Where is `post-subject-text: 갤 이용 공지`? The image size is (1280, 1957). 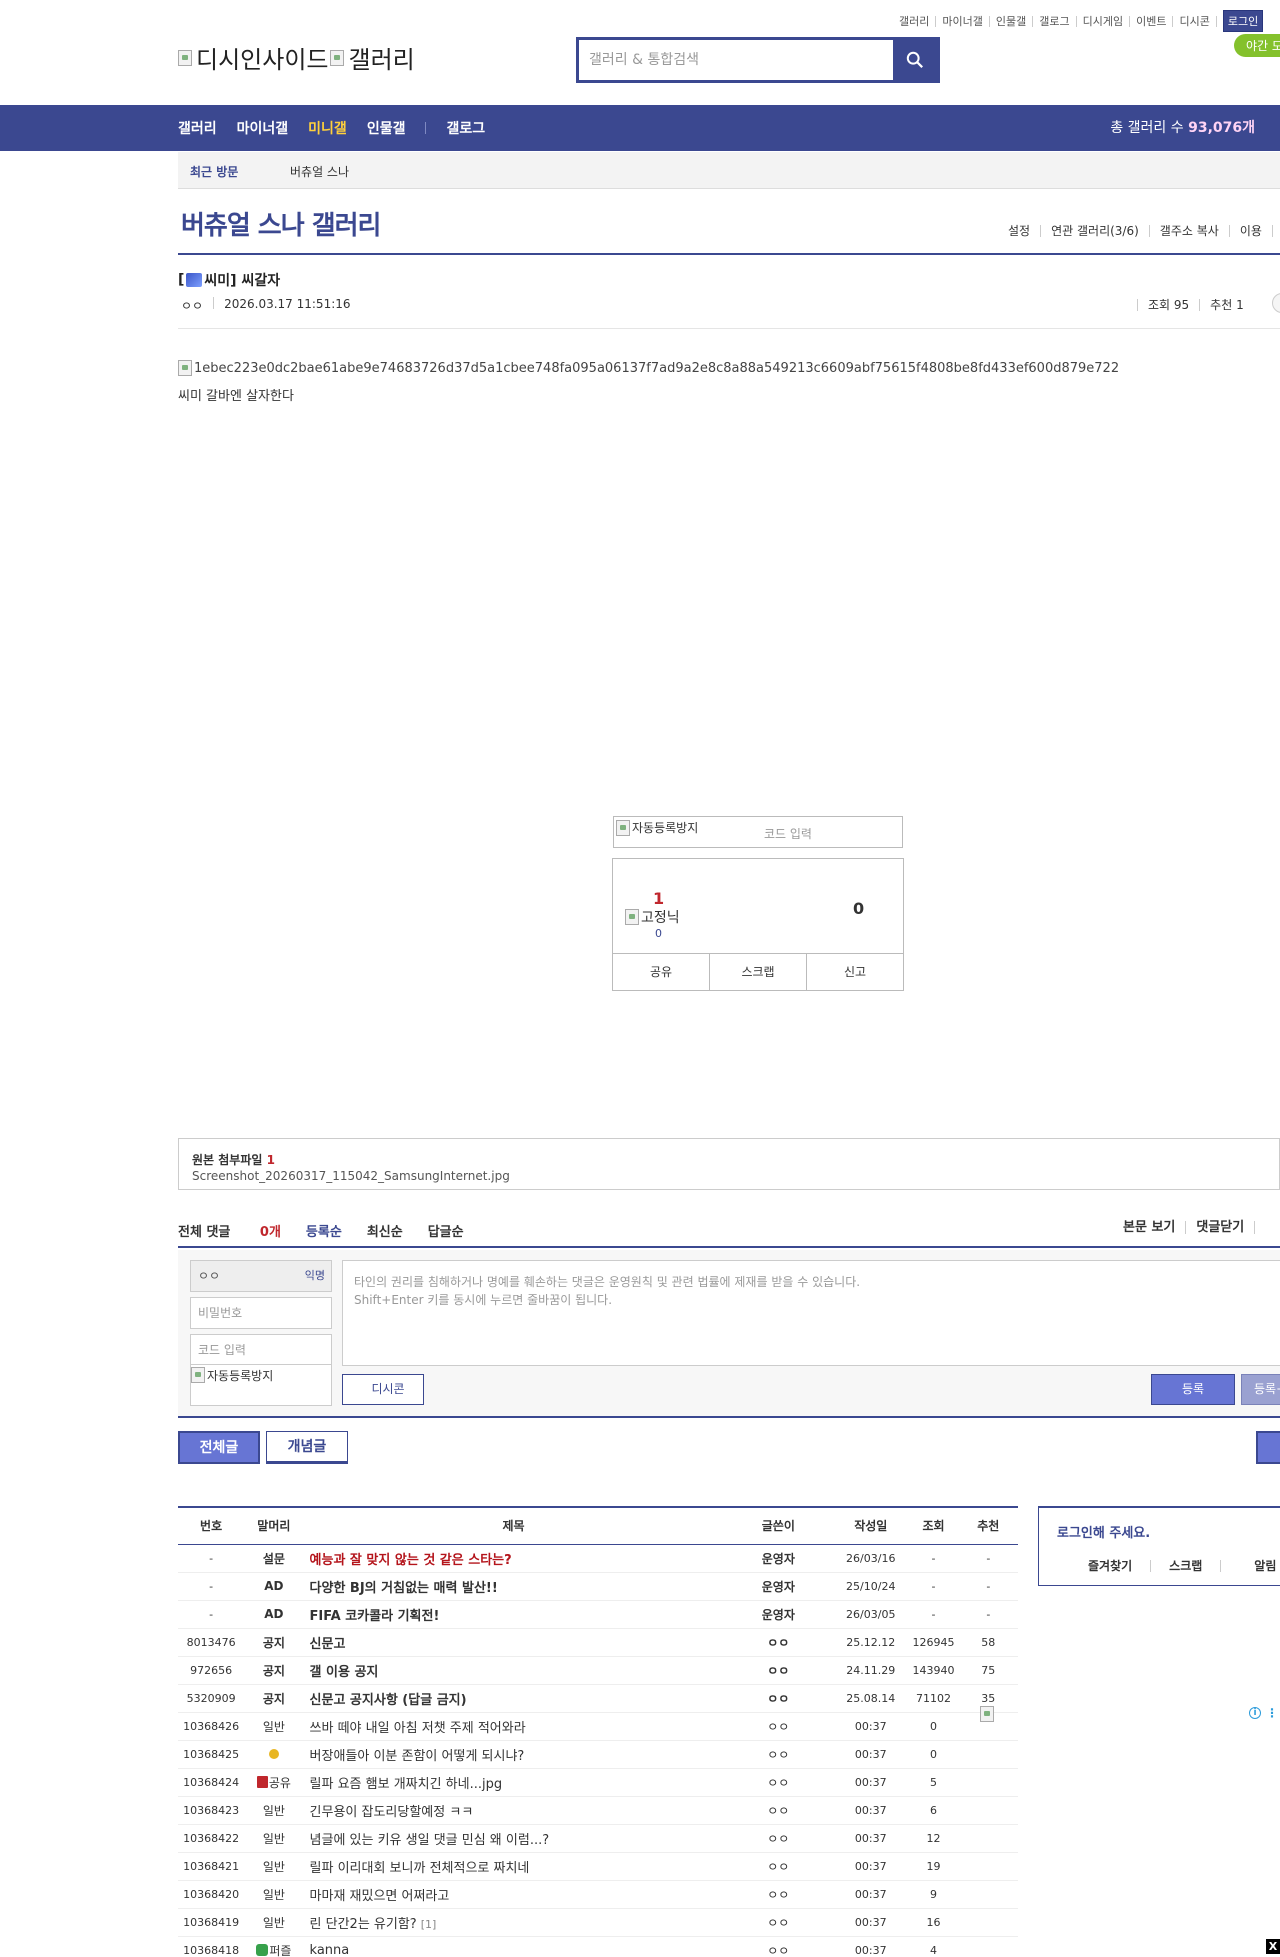
post-subject-text: 갤 이용 공지 is located at coordinates (344, 1672).